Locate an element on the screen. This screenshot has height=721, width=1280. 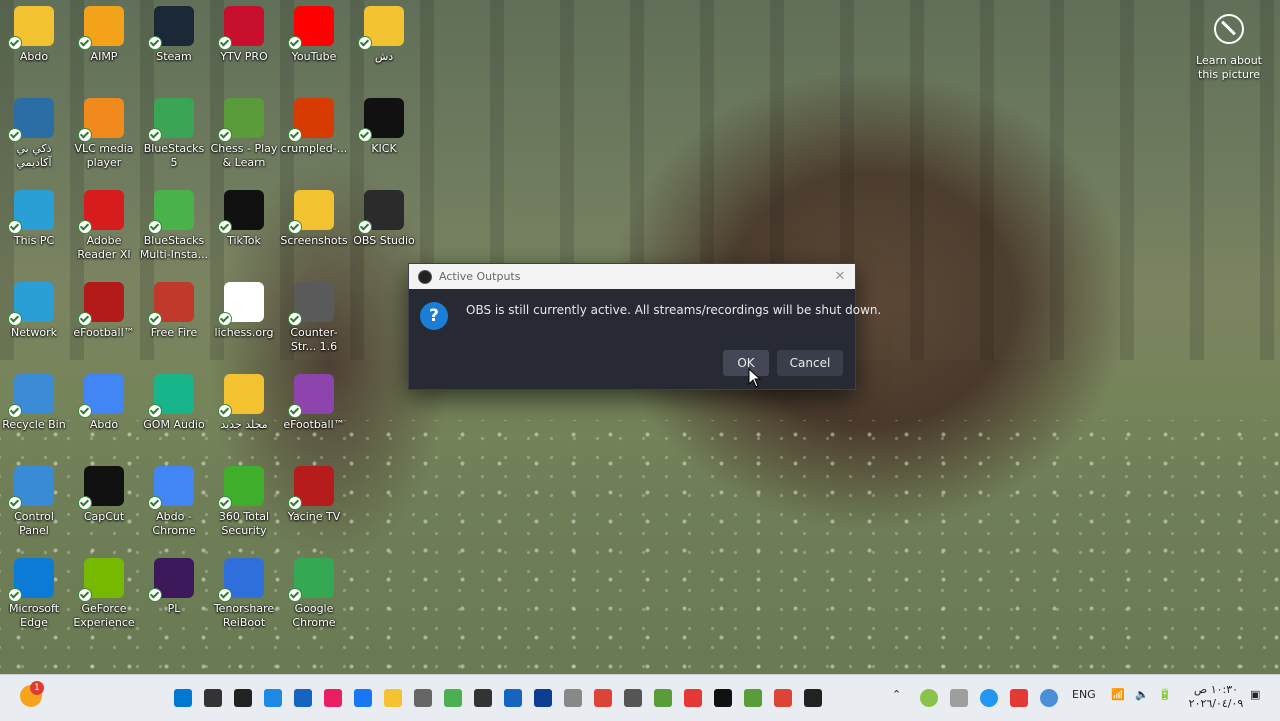
tray-security-icon is located at coordinates (929, 698).